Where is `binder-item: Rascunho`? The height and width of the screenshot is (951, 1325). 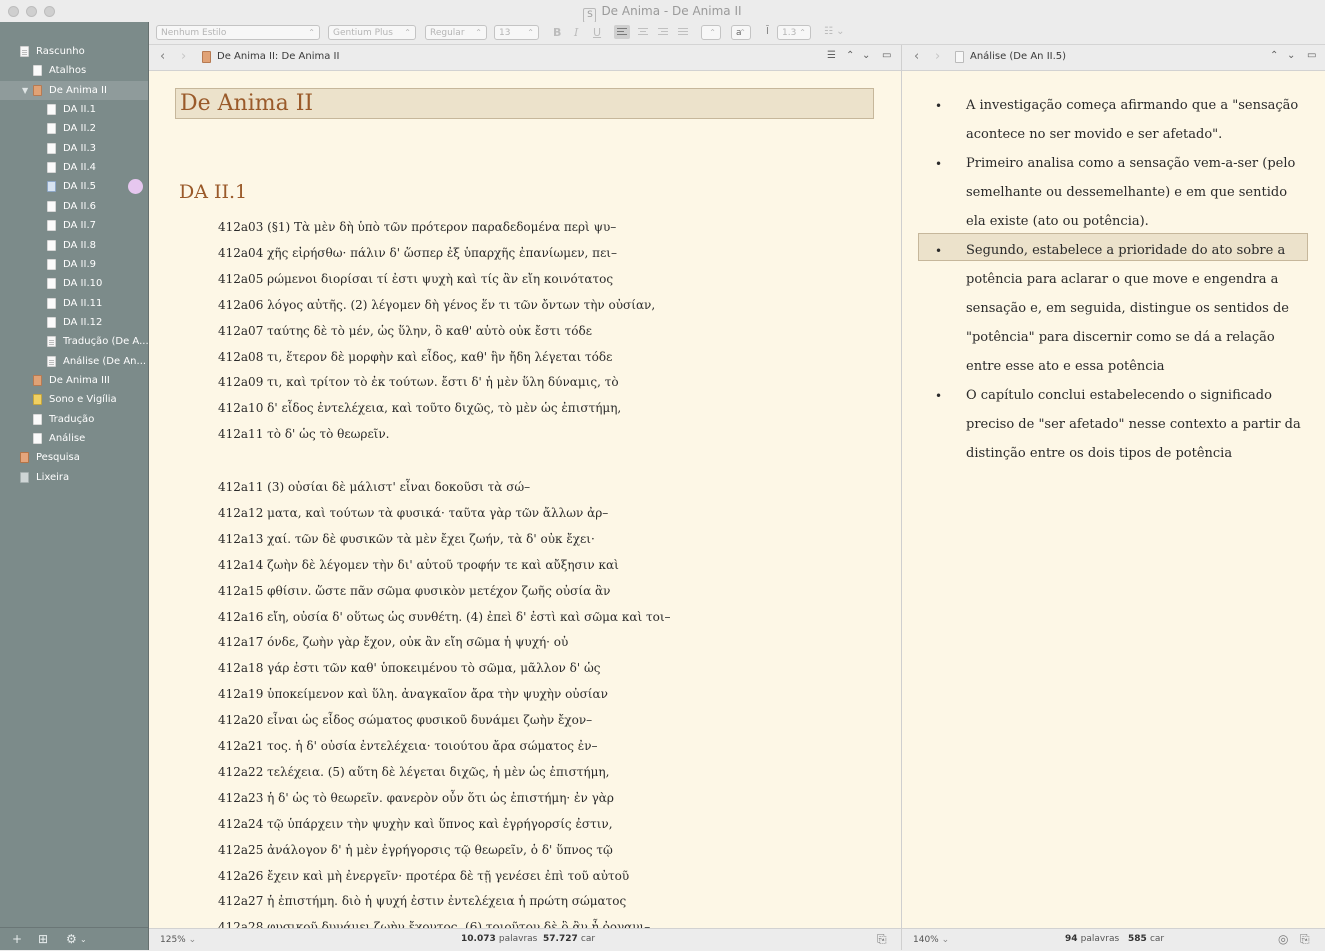
binder-item: Rascunho is located at coordinates (74, 51).